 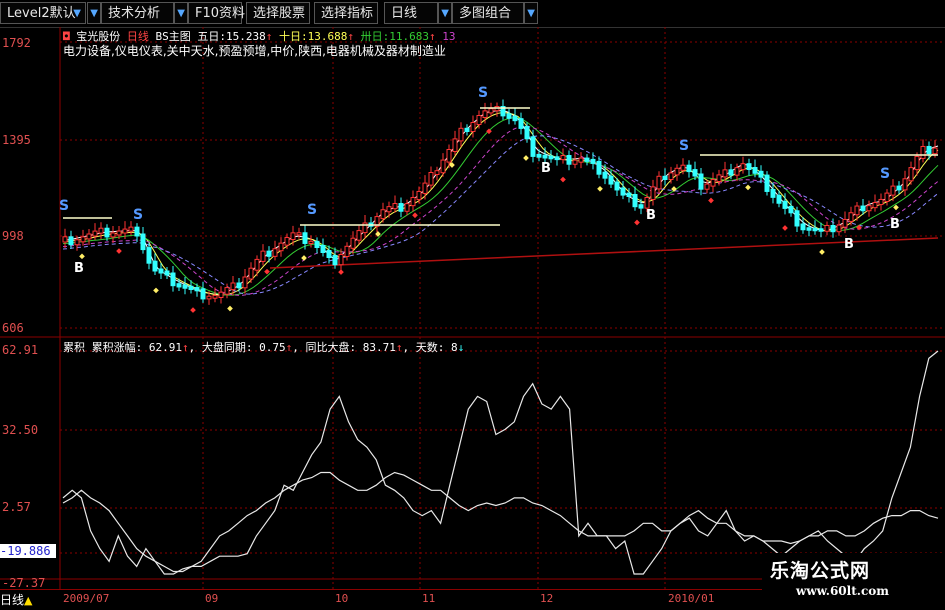 What do you see at coordinates (342, 598) in the screenshot?
I see `date-label: 10` at bounding box center [342, 598].